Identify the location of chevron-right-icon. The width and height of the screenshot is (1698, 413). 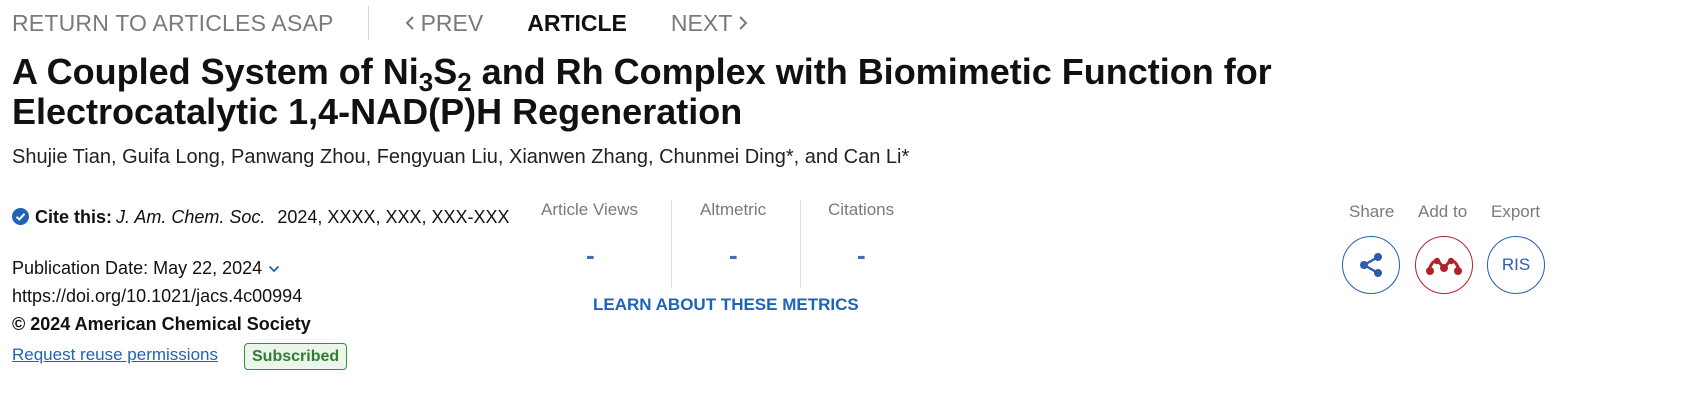
(743, 23).